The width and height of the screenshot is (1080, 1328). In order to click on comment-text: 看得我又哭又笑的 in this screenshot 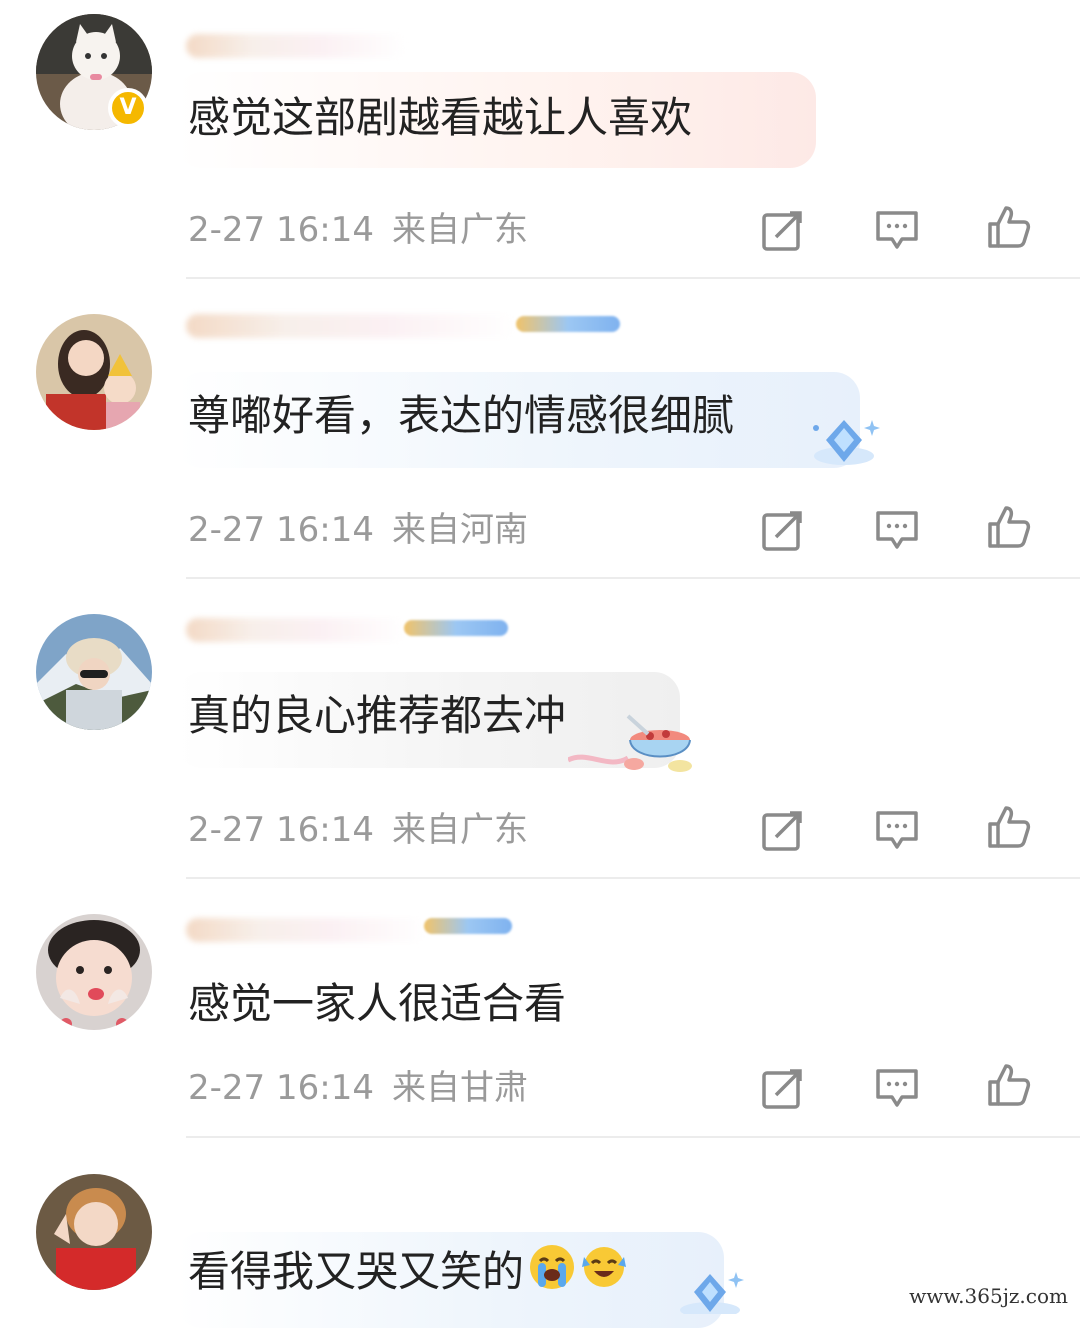, I will do `click(408, 1274)`.